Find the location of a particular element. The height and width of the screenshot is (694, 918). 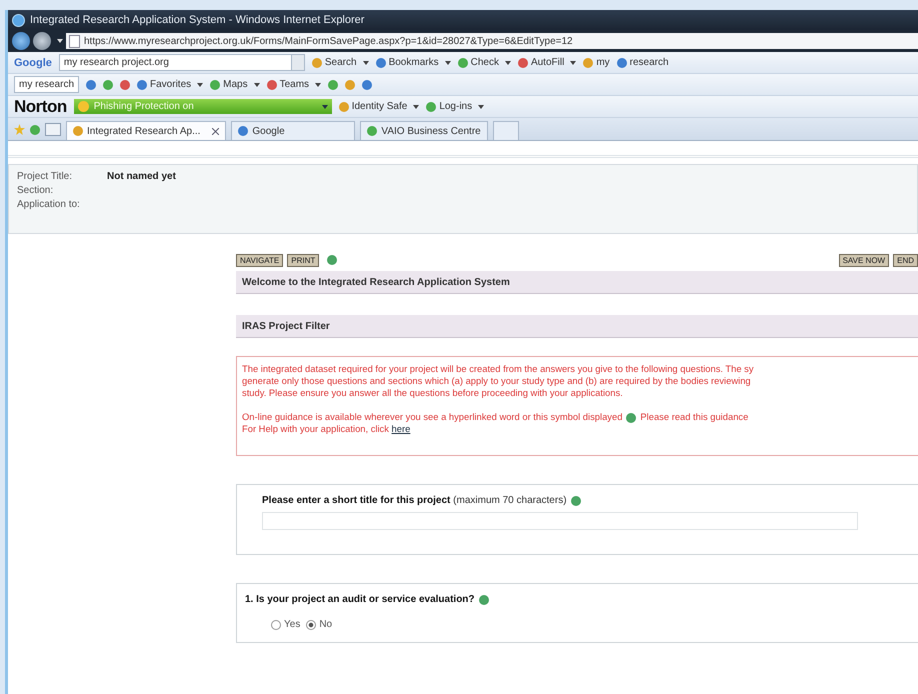

toolbar-button: Check is located at coordinates (484, 62).